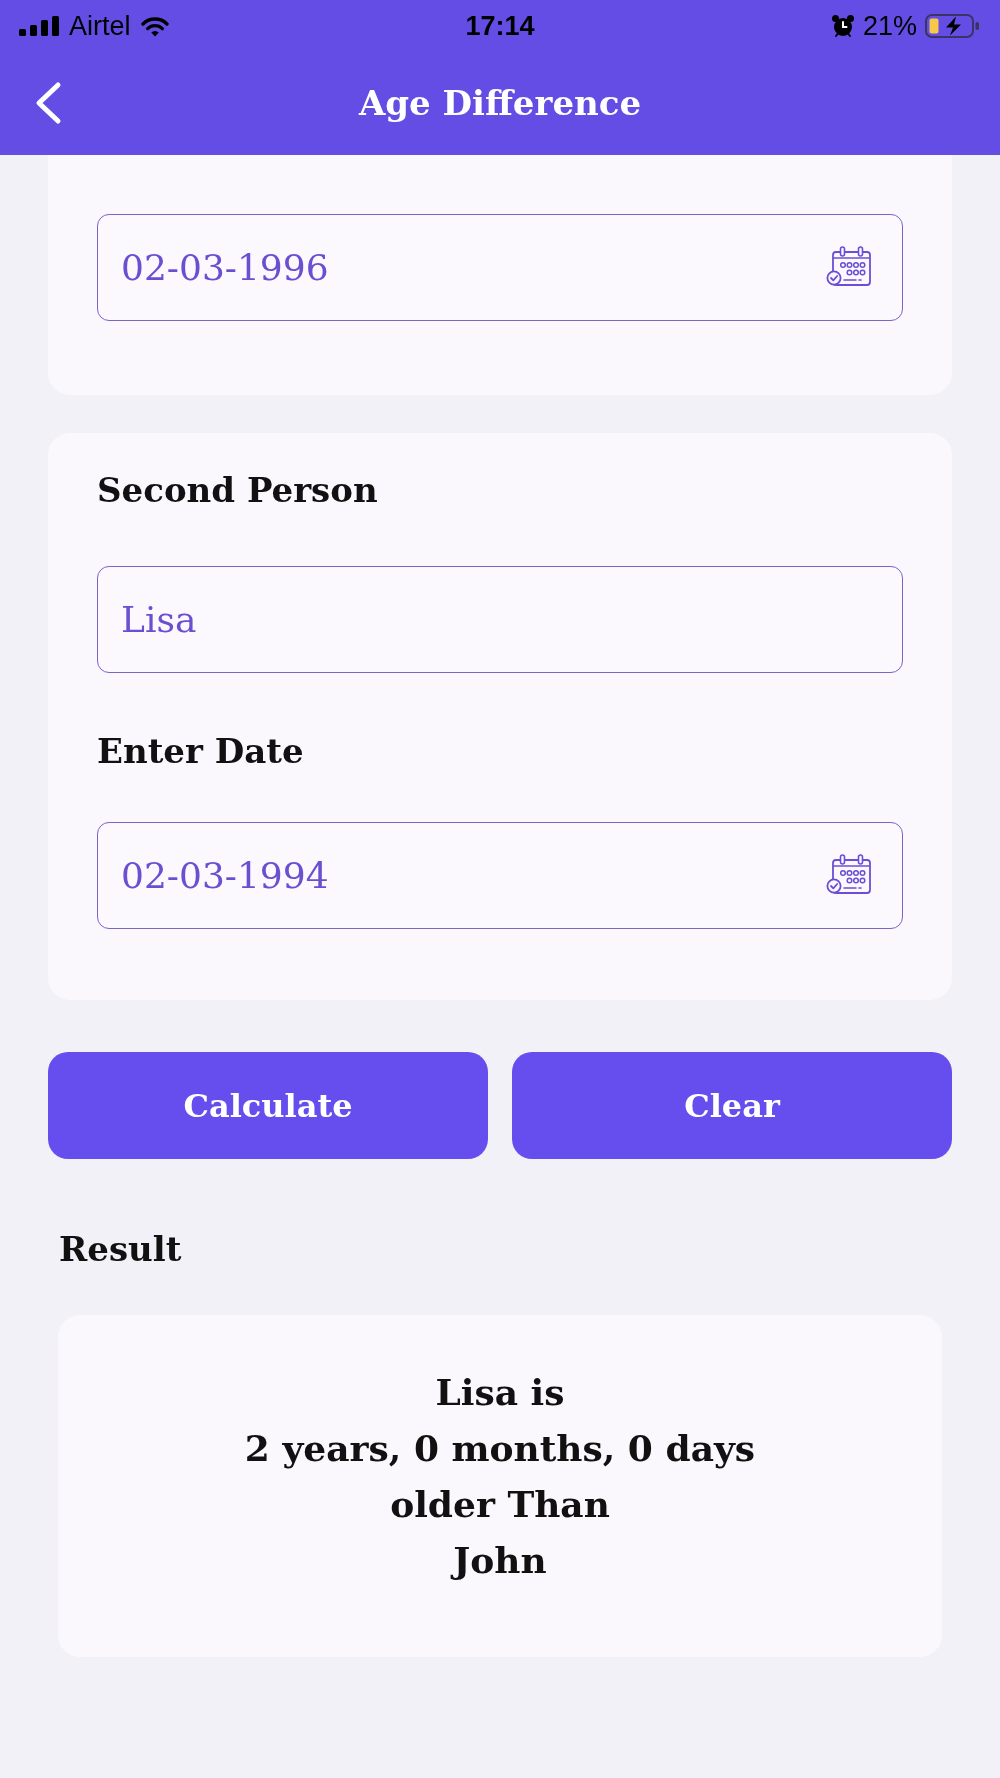  Describe the element at coordinates (500, 875) in the screenshot. I see `date-field: 02-03-1994` at that location.